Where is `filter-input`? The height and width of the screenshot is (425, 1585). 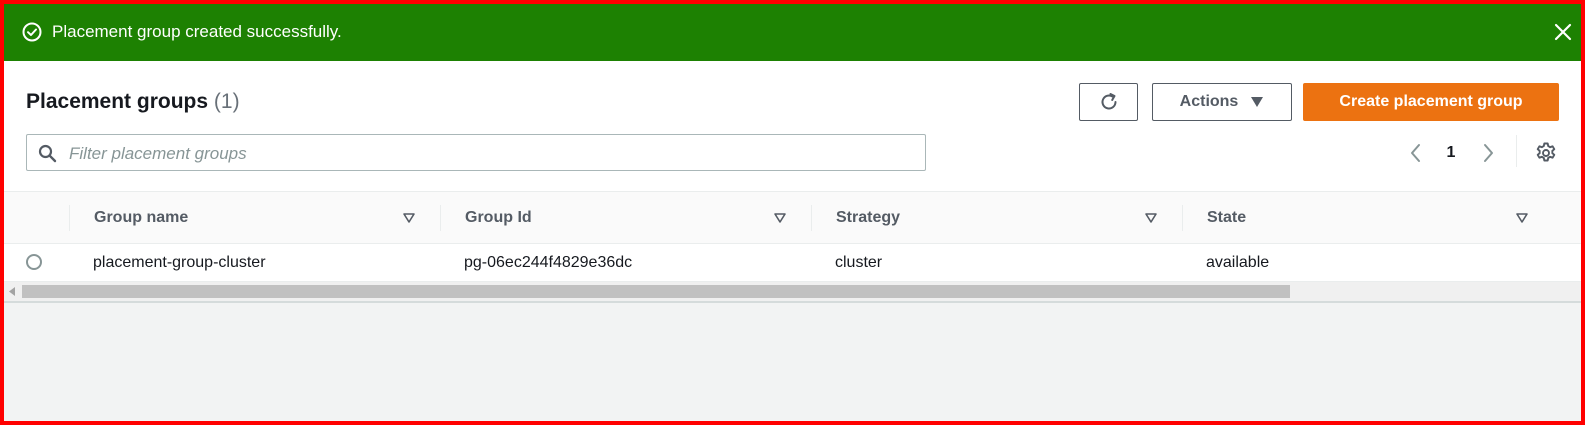 filter-input is located at coordinates (489, 153).